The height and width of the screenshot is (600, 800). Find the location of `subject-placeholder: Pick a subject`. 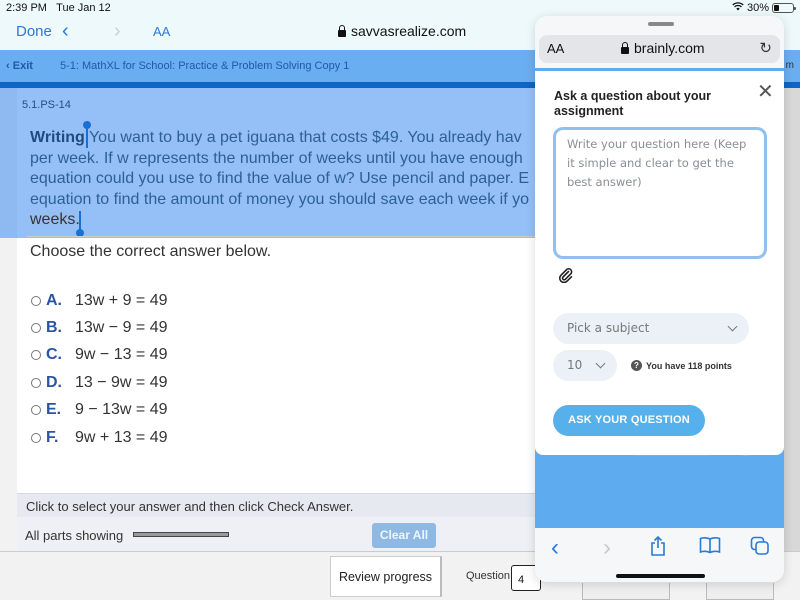

subject-placeholder: Pick a subject is located at coordinates (608, 328).